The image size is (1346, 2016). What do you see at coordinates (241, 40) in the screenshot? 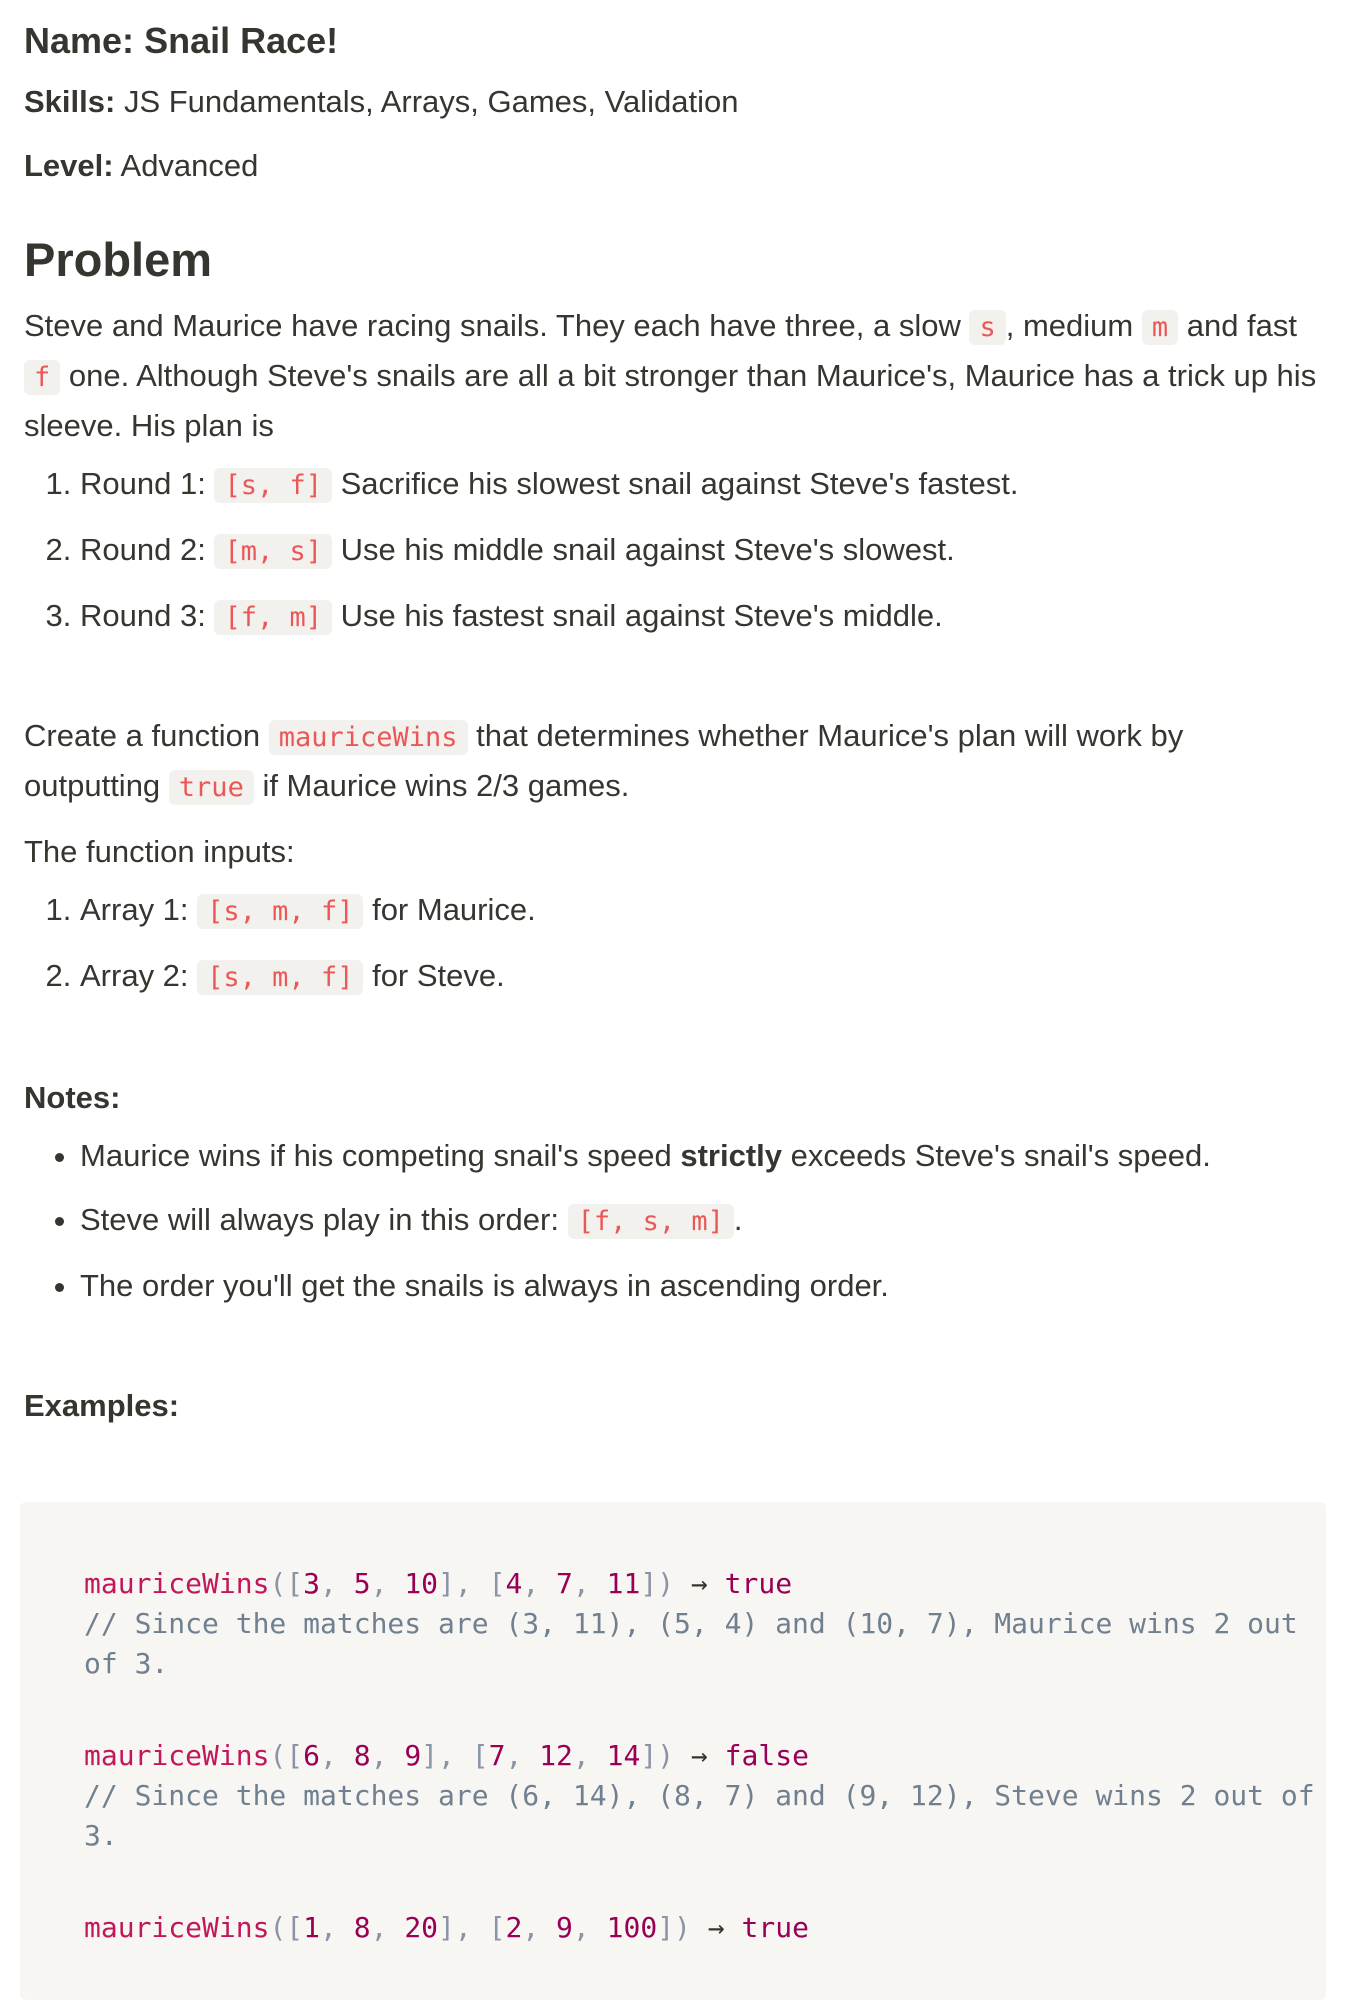
I see `name-value: Snail Race!` at bounding box center [241, 40].